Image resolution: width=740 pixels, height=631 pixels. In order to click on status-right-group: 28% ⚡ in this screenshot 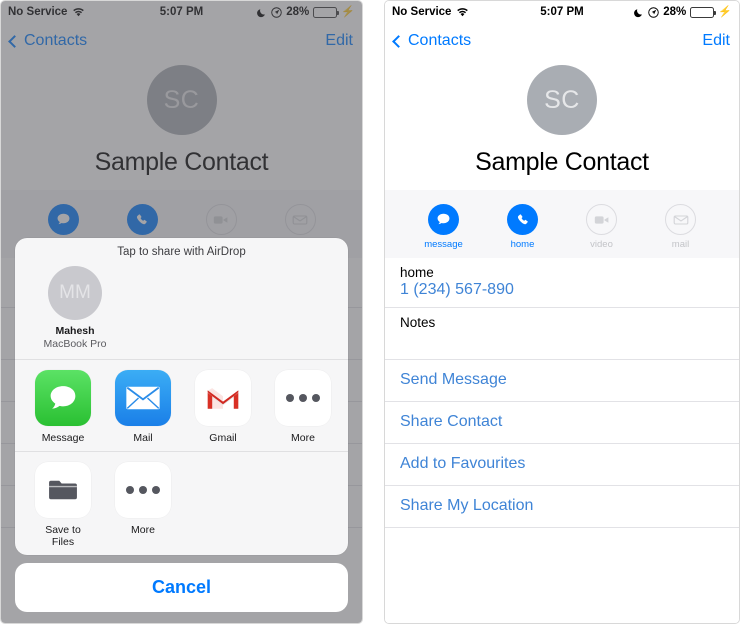, I will do `click(683, 12)`.